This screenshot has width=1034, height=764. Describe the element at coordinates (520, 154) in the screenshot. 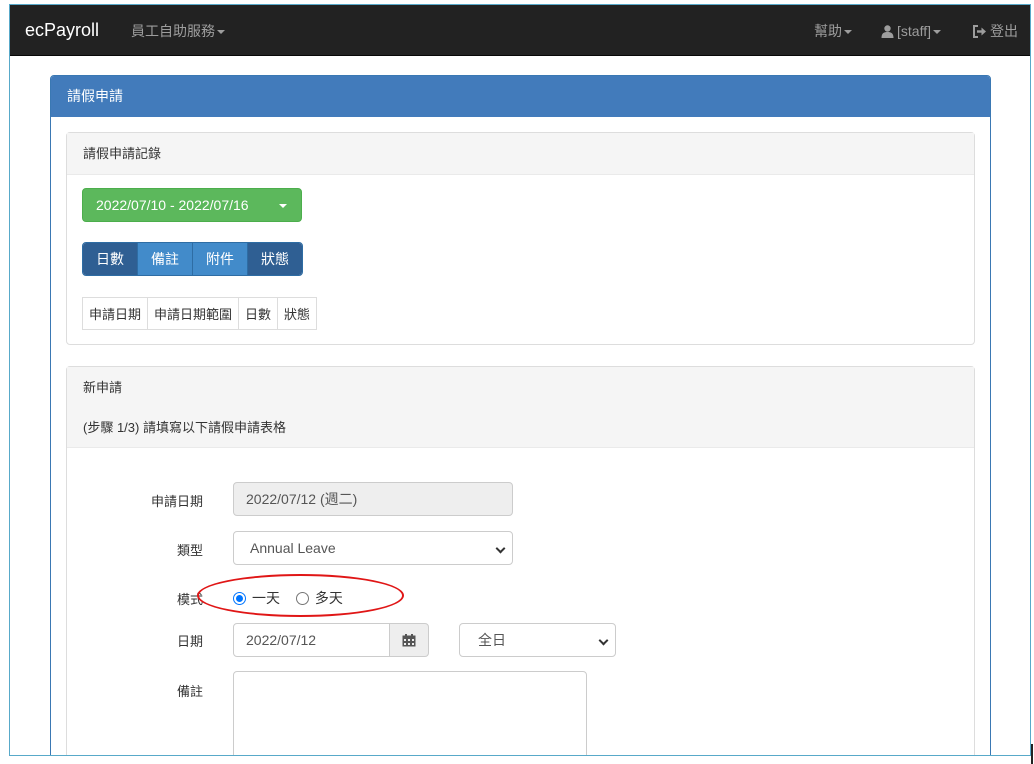

I see `records-title: 請假申請記錄` at that location.